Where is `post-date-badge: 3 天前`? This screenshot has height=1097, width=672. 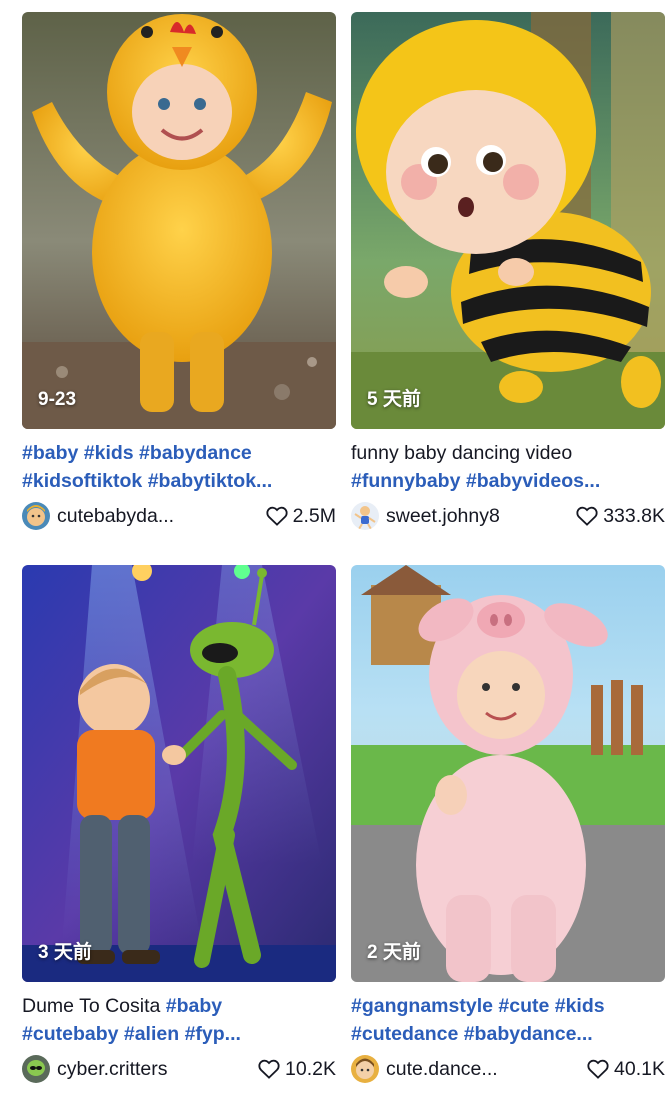 post-date-badge: 3 天前 is located at coordinates (65, 952).